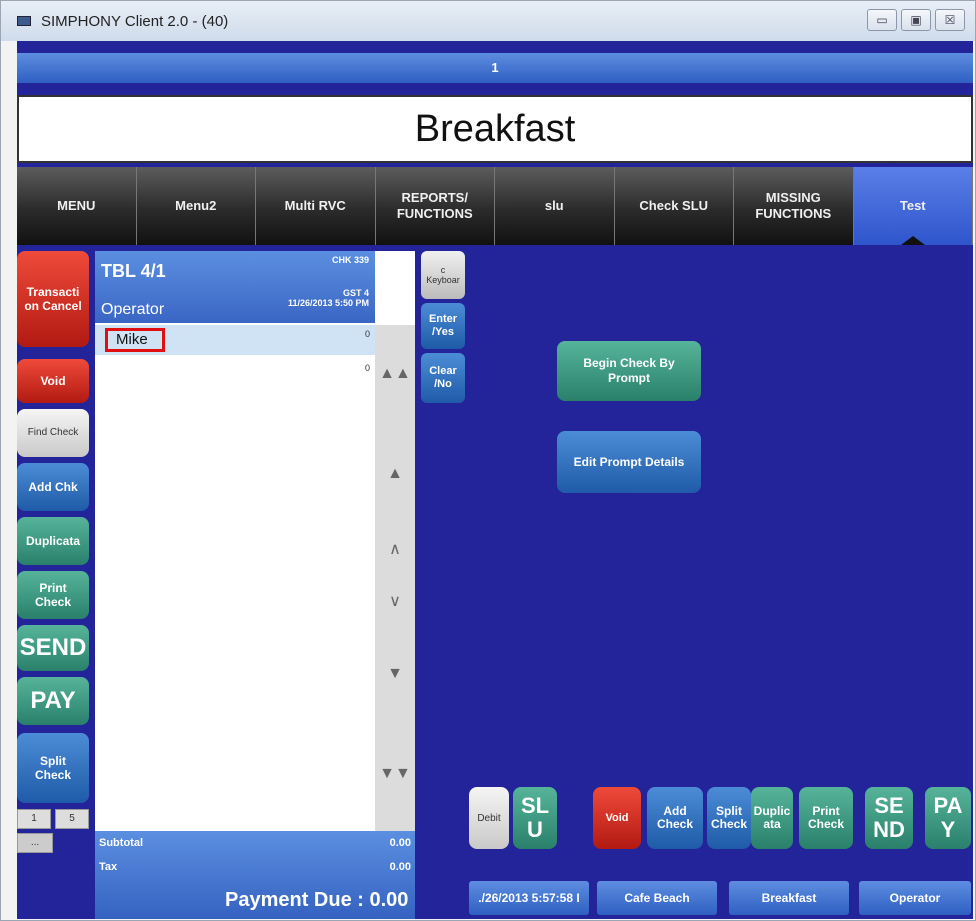 The height and width of the screenshot is (921, 976). What do you see at coordinates (629, 371) in the screenshot?
I see `begin-check-by-prompt-button: Begin Check By Prompt` at bounding box center [629, 371].